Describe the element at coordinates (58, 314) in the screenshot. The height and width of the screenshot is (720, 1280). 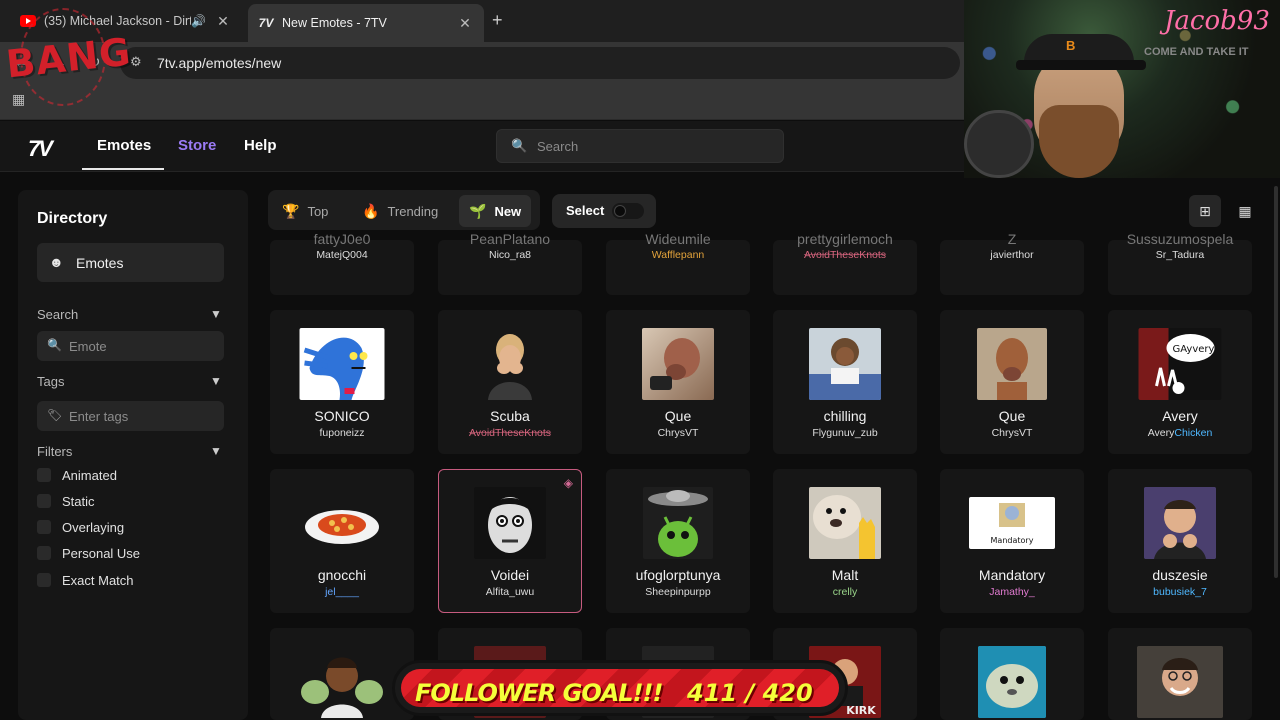
I see `search-section-label: Search` at that location.